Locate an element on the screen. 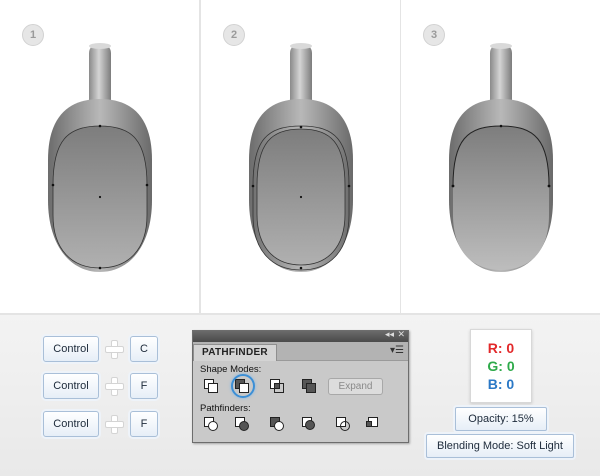 This screenshot has height=476, width=600. merge-icon is located at coordinates (277, 424).